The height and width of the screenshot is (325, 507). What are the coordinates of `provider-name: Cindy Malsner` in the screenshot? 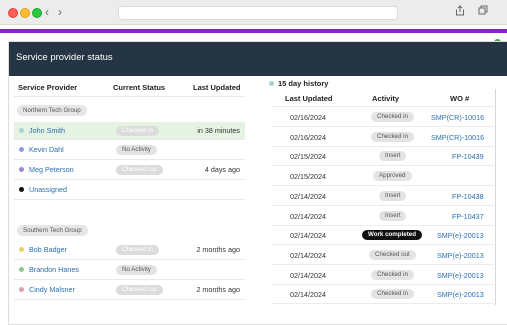 It's located at (52, 289).